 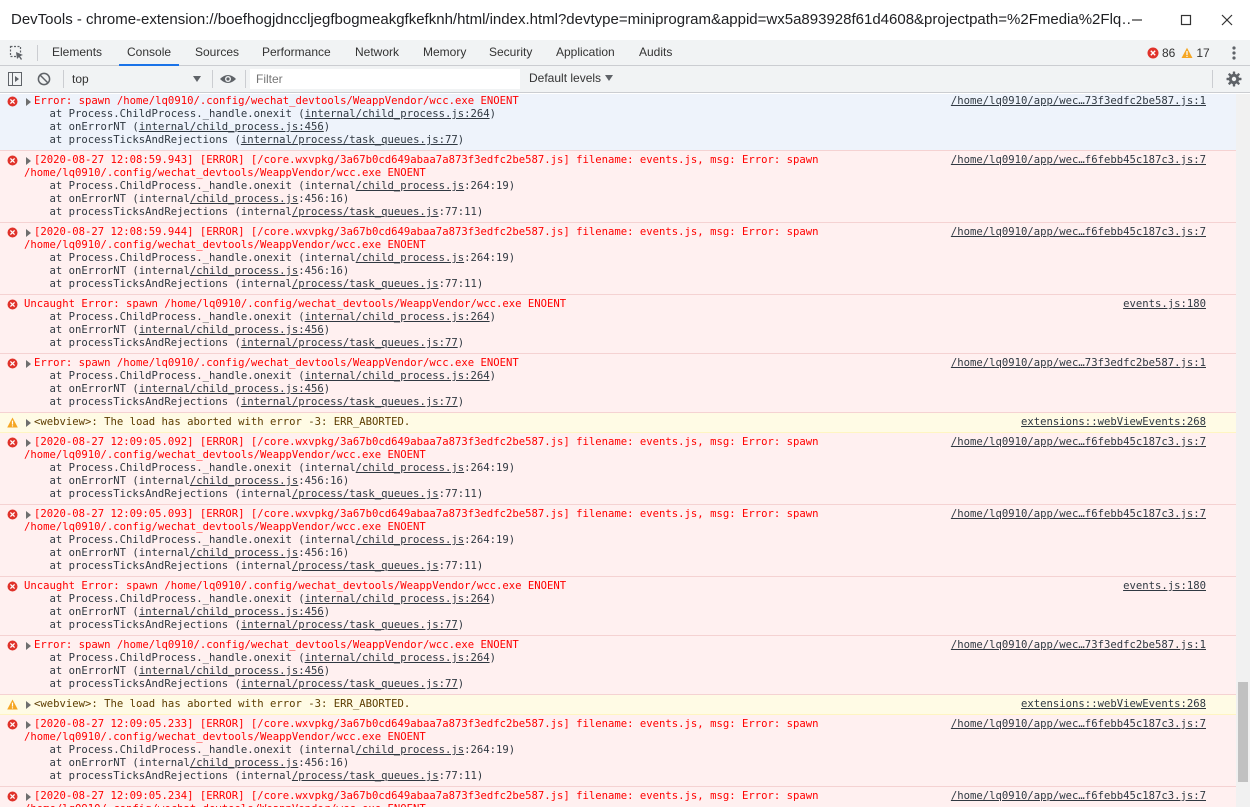 I want to click on console-settings-button, so click(x=1234, y=81).